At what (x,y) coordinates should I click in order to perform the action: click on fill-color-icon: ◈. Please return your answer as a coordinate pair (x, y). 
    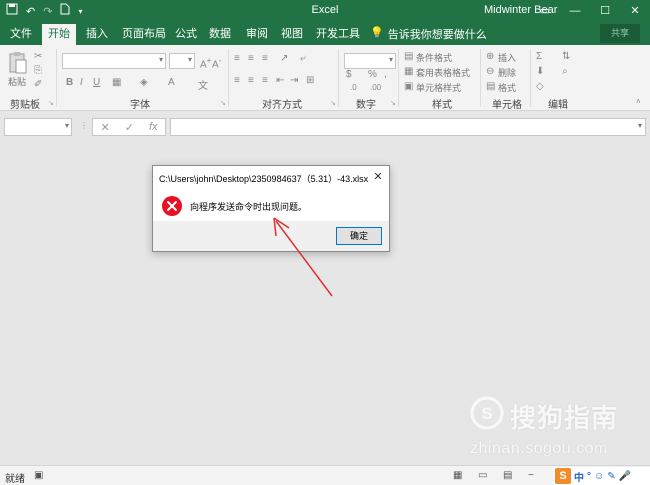
    Looking at the image, I should click on (144, 82).